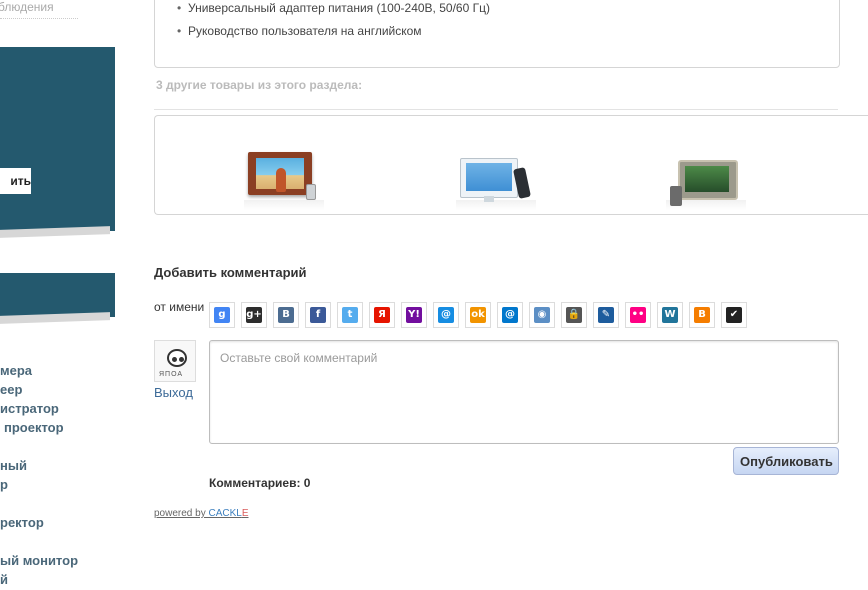 The height and width of the screenshot is (590, 868). I want to click on vkontakte-icon: B, so click(286, 315).